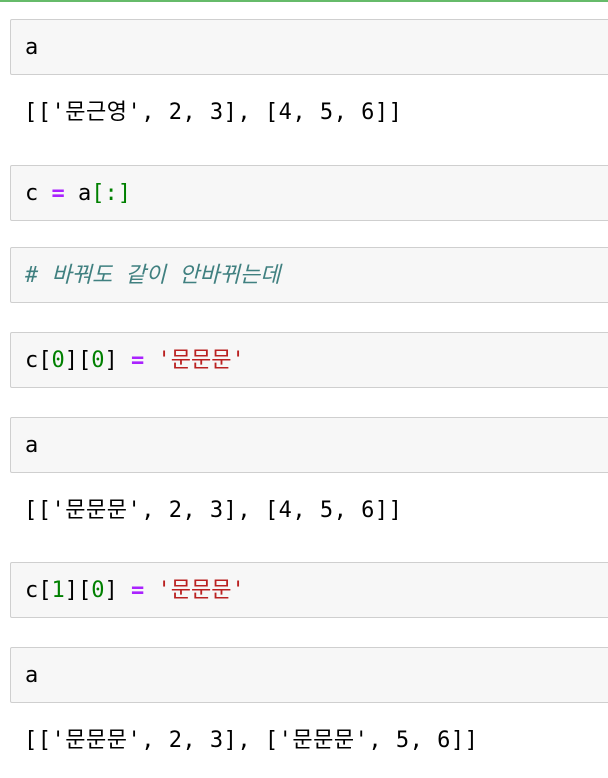 This screenshot has height=778, width=608. Describe the element at coordinates (213, 510) in the screenshot. I see `code-cell-5-output: [['문문문', 2, 3], [4, 5, 6]]` at that location.